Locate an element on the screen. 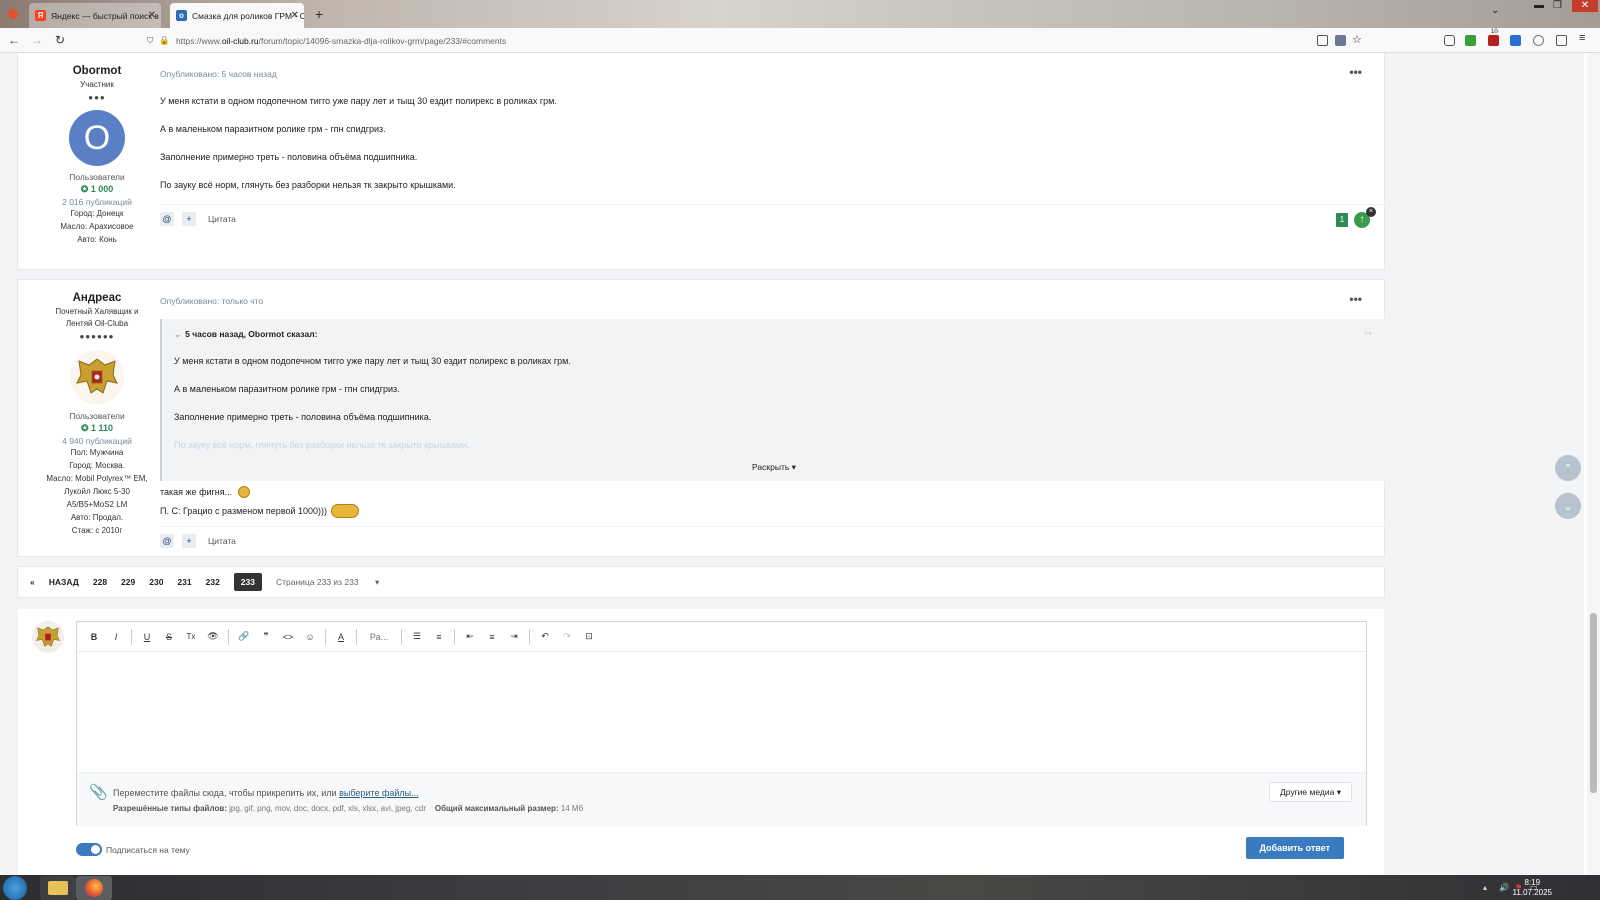  pocket-icon is located at coordinates (1449, 40).